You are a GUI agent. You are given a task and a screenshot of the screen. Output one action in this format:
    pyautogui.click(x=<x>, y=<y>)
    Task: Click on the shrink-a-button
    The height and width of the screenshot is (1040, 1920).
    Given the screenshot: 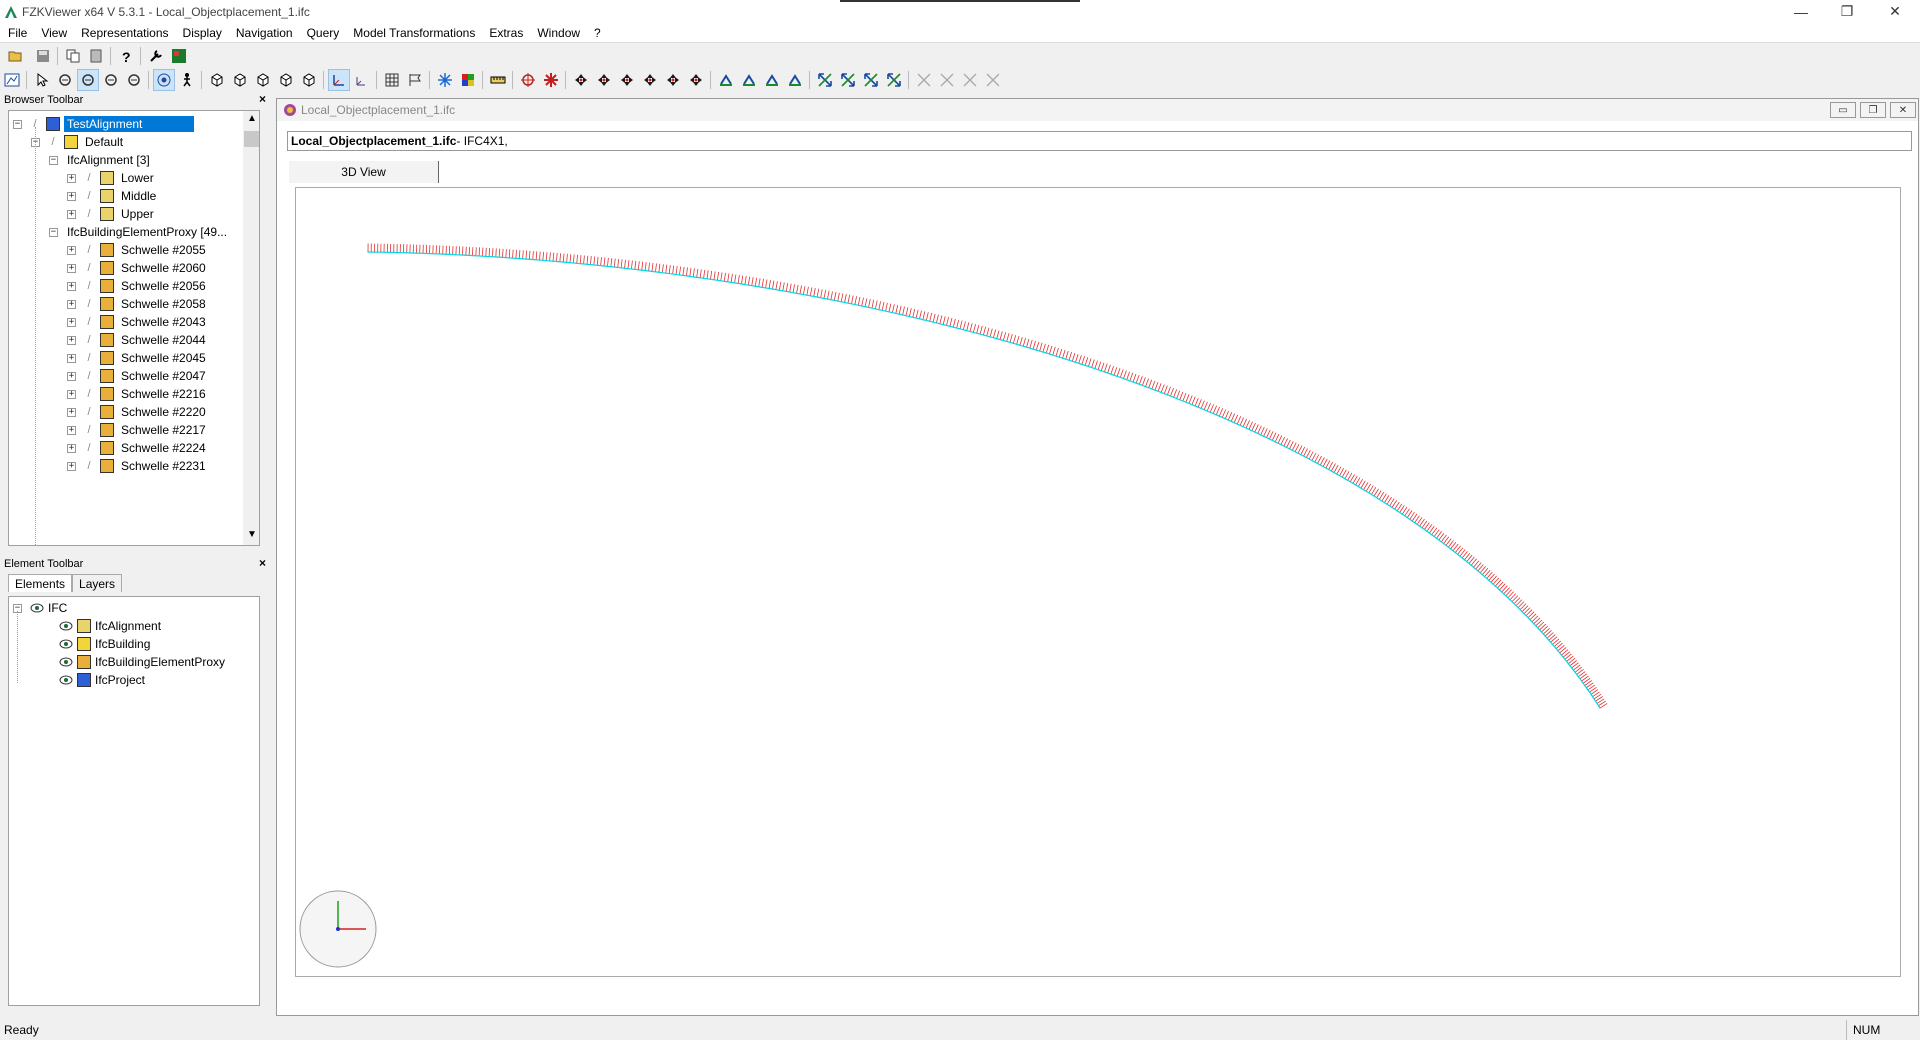 What is the action you would take?
    pyautogui.click(x=924, y=80)
    